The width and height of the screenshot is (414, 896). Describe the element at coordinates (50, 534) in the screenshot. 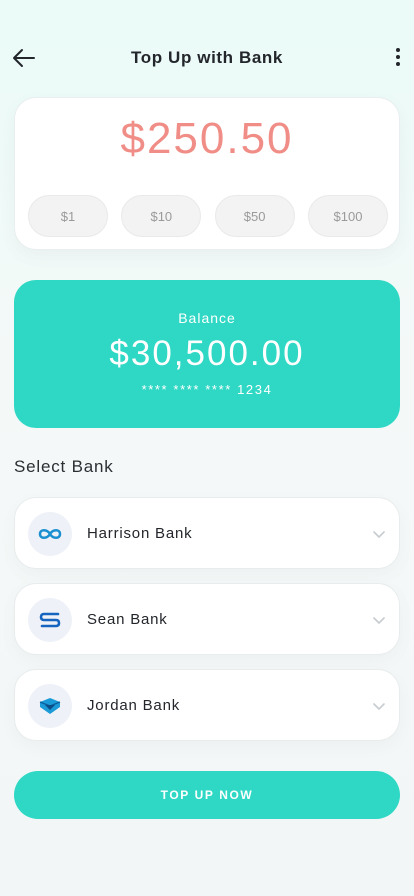

I see `infinity-logo-icon` at that location.